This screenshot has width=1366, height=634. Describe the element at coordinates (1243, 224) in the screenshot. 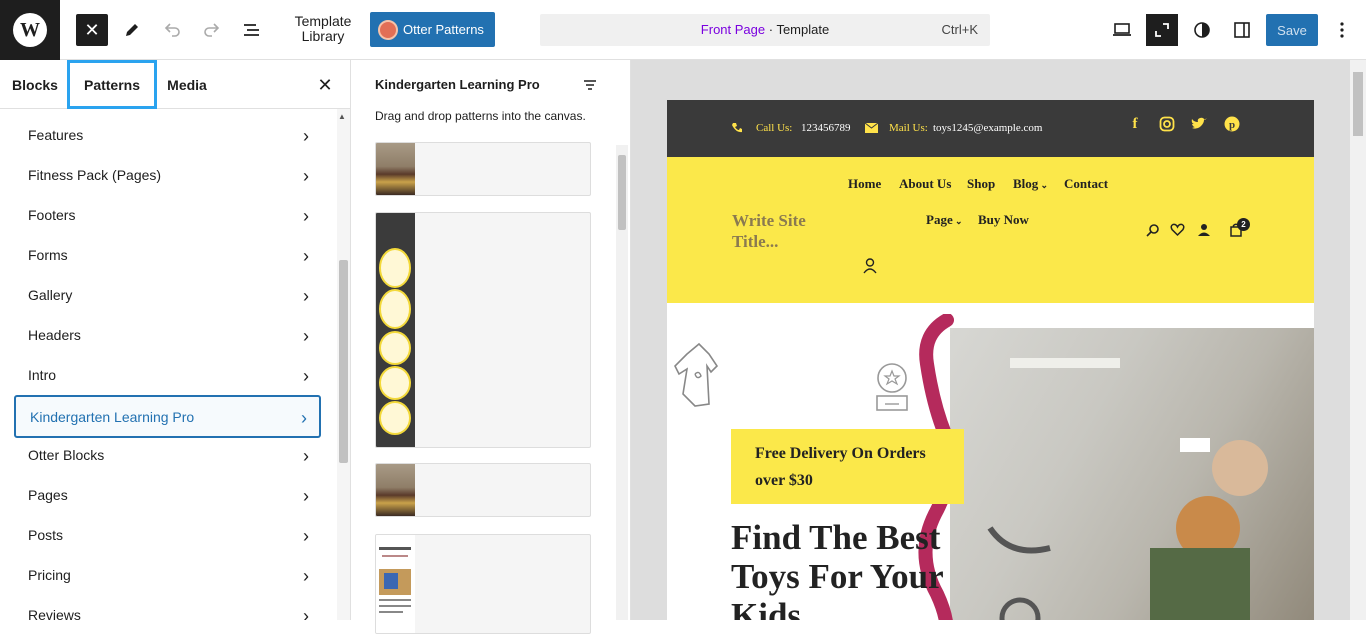

I see `cart-count-badge: 2` at that location.